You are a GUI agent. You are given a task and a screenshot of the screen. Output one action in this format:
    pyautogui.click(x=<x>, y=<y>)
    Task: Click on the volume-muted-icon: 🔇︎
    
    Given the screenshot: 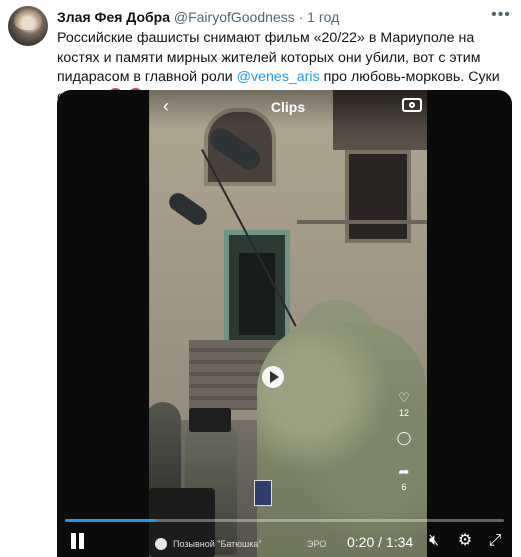 What is the action you would take?
    pyautogui.click(x=434, y=541)
    